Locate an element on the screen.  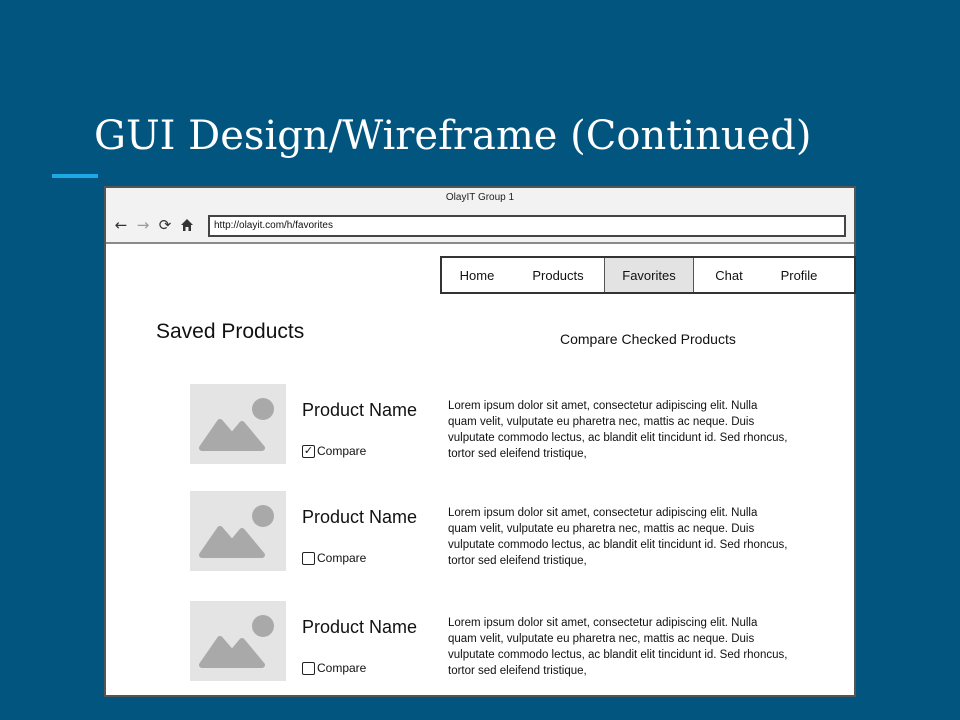
tab-home: Home is located at coordinates (477, 275).